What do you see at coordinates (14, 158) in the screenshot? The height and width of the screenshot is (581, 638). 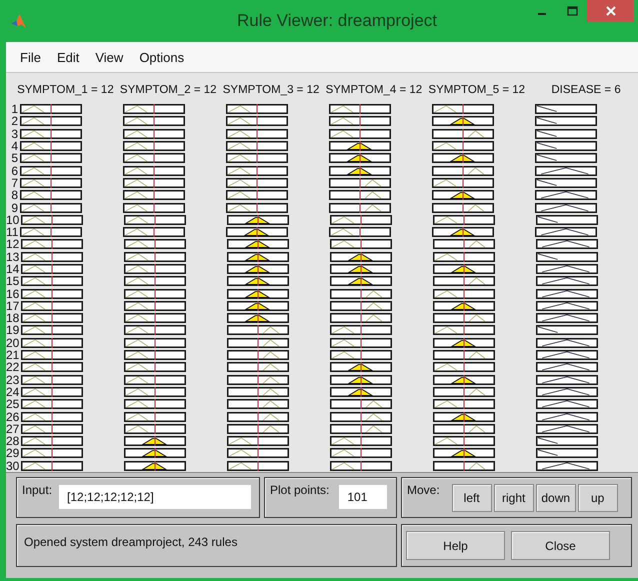 I see `rule-number: 5` at bounding box center [14, 158].